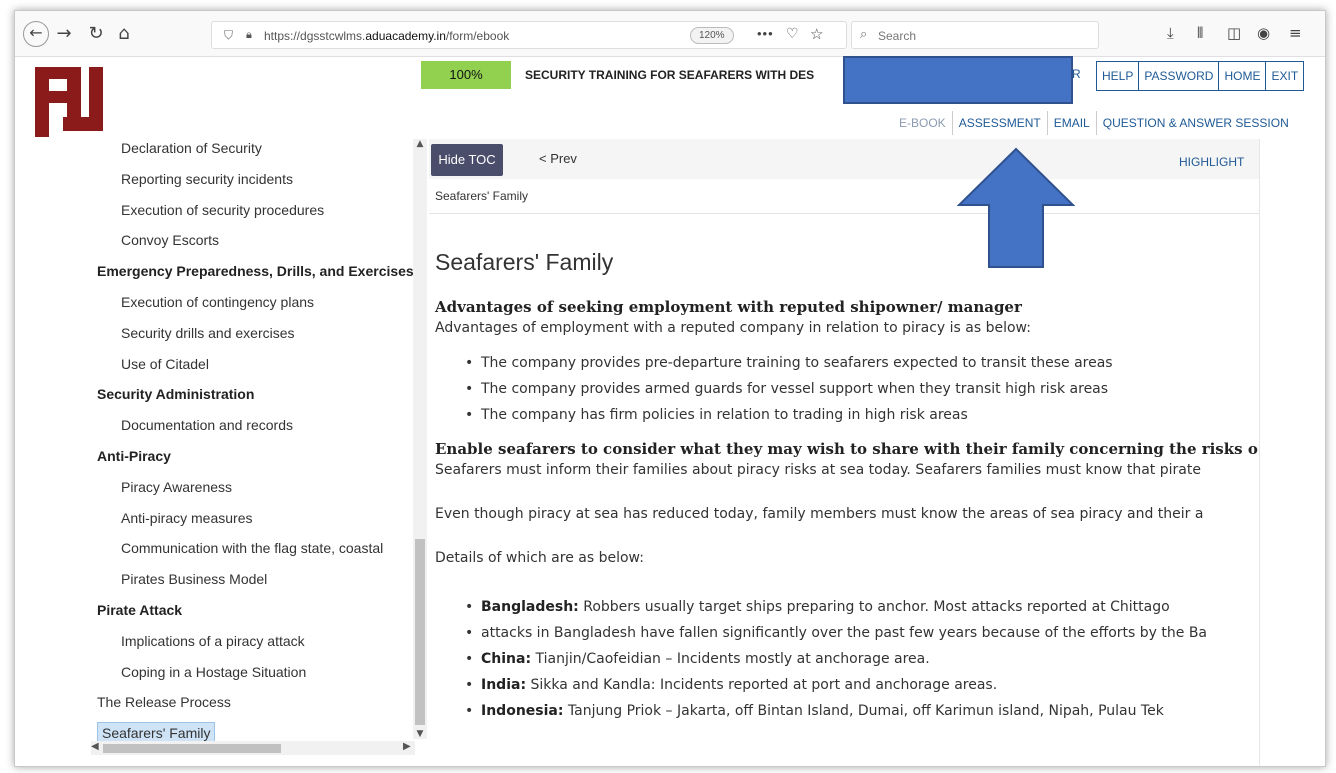 This screenshot has width=1336, height=773. I want to click on toc-horizontal-scrollbar: ◀ ▶, so click(253, 748).